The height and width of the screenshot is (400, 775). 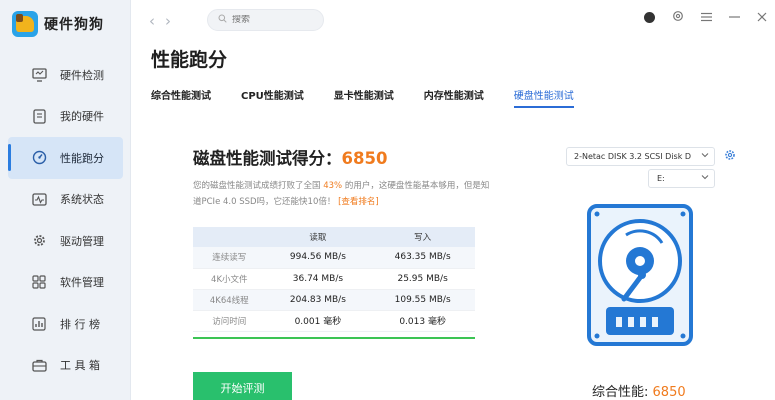 What do you see at coordinates (633, 156) in the screenshot?
I see `disk-select-value: 2-Netac DISK 3.2 SCSI Disk D` at bounding box center [633, 156].